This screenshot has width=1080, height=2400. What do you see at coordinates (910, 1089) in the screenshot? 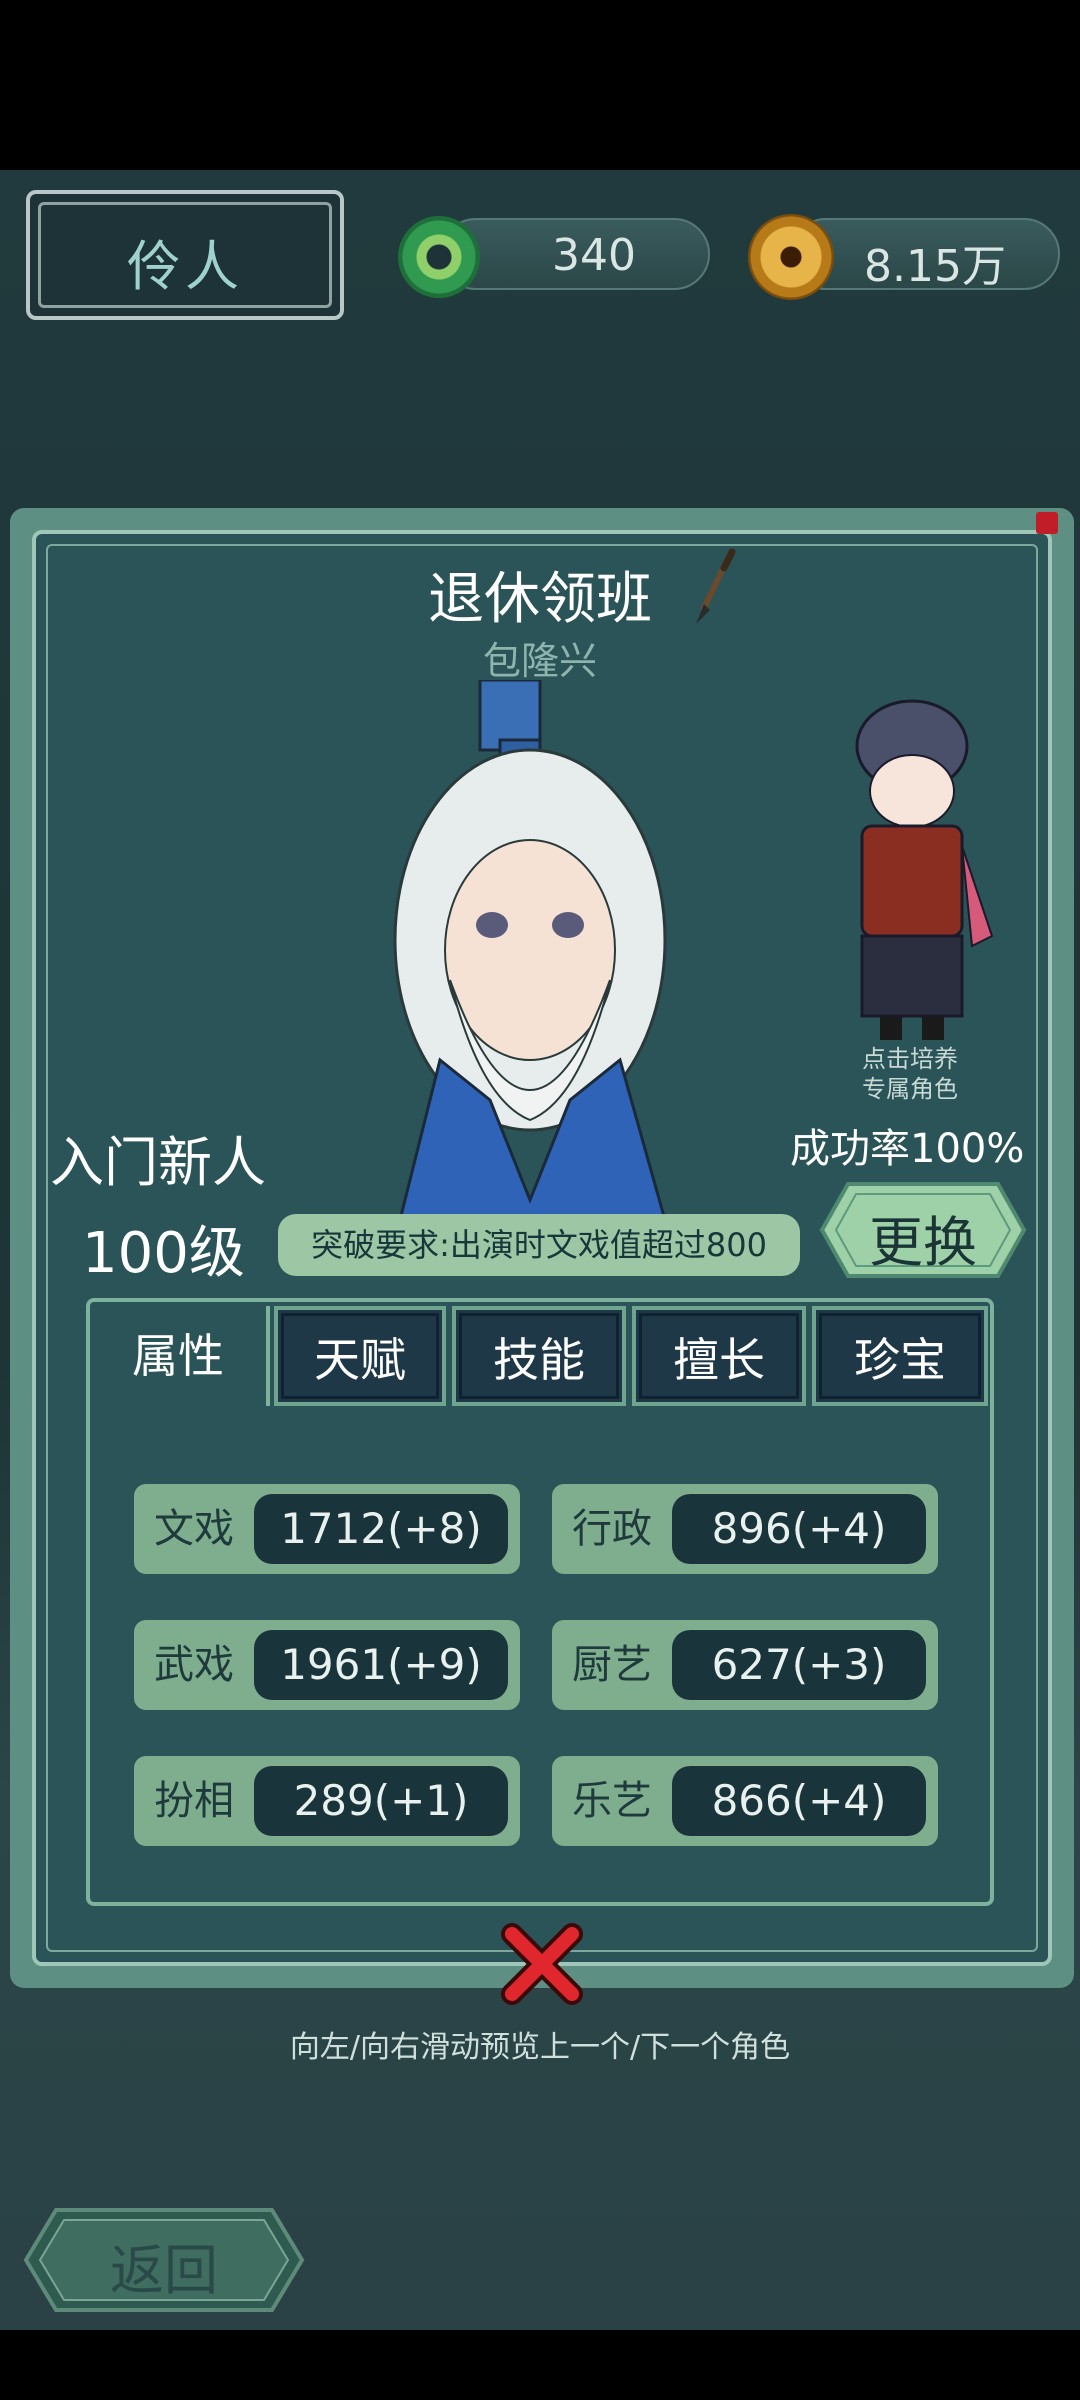
I see `train-label-line2: 专属角色` at bounding box center [910, 1089].